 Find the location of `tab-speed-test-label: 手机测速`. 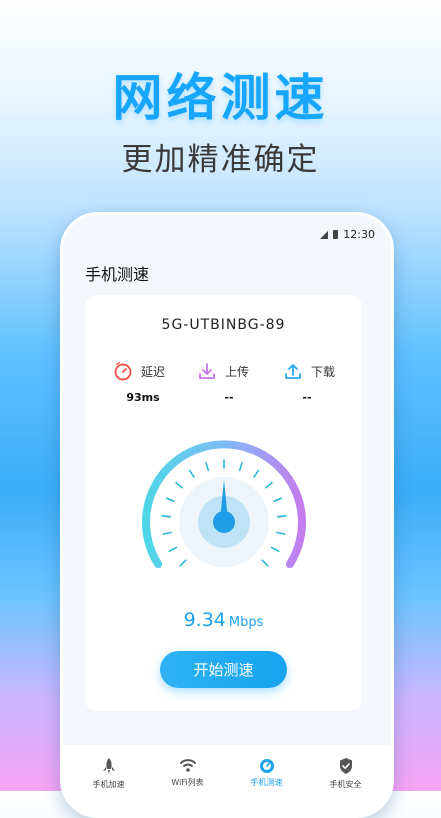

tab-speed-test-label: 手机测速 is located at coordinates (266, 782).